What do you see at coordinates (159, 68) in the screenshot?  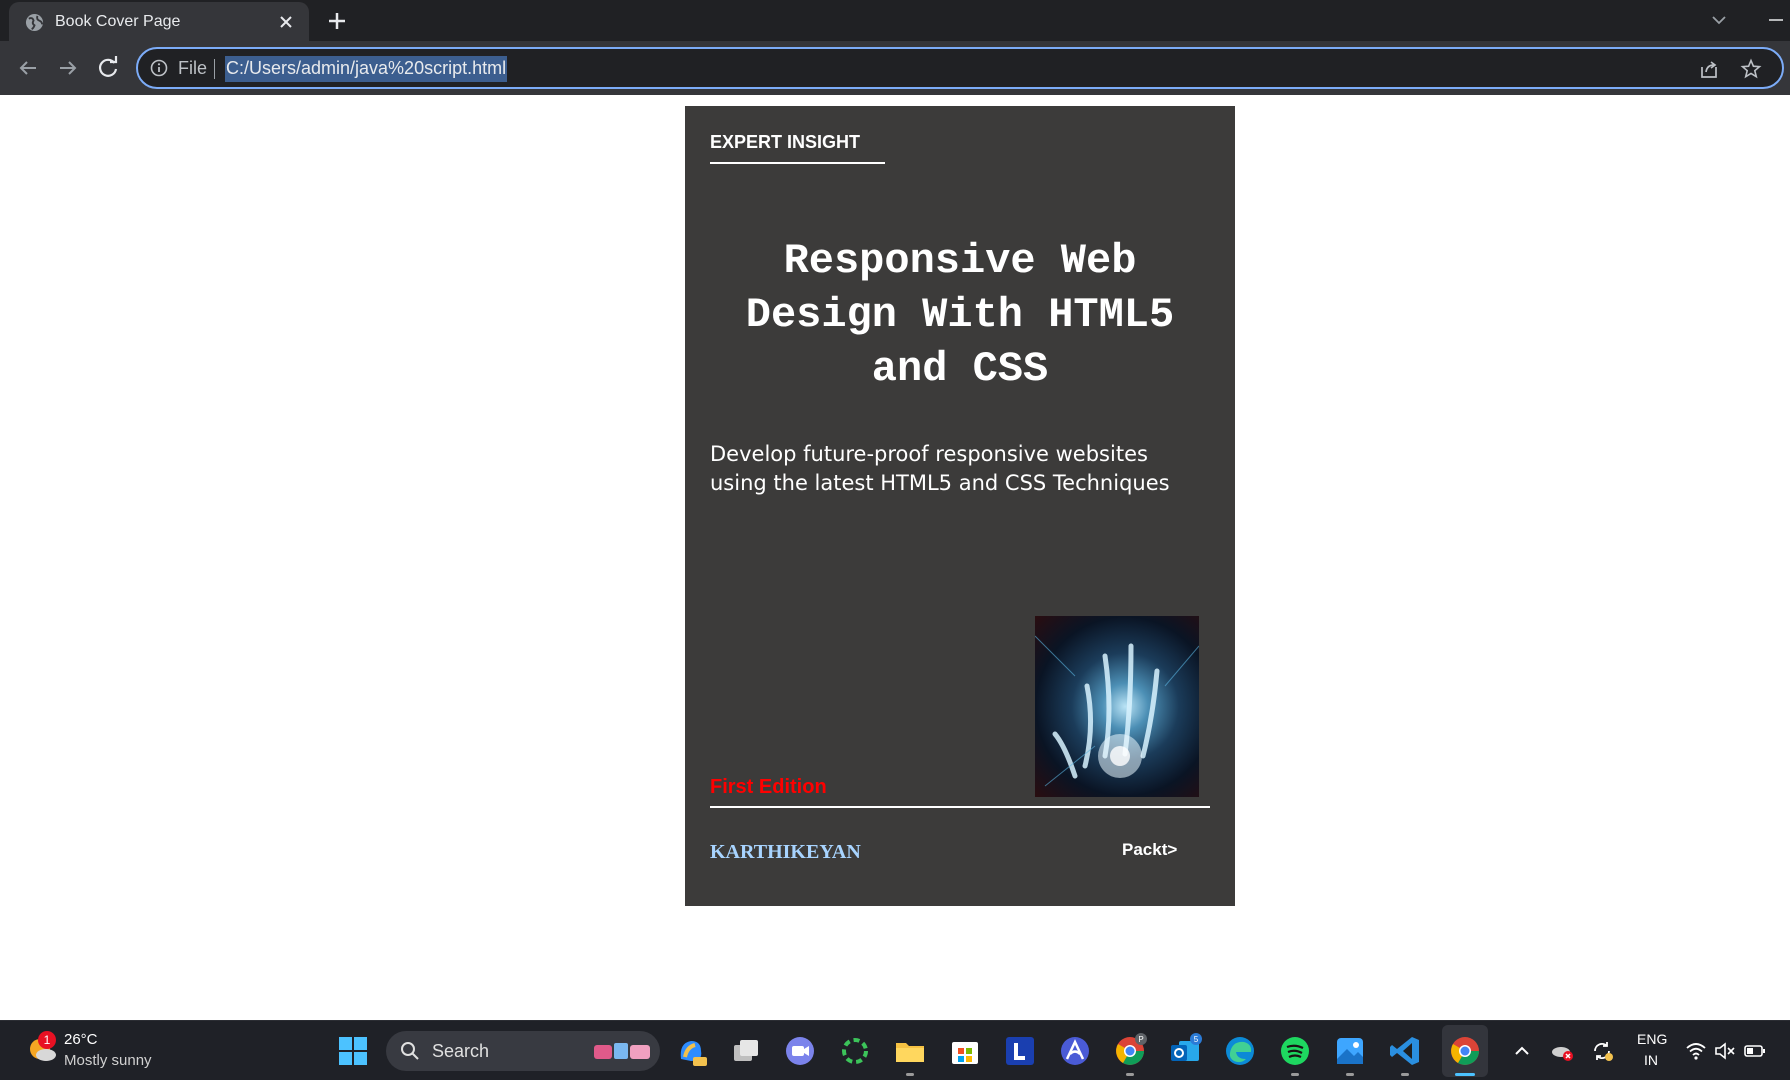 I see `info-icon` at bounding box center [159, 68].